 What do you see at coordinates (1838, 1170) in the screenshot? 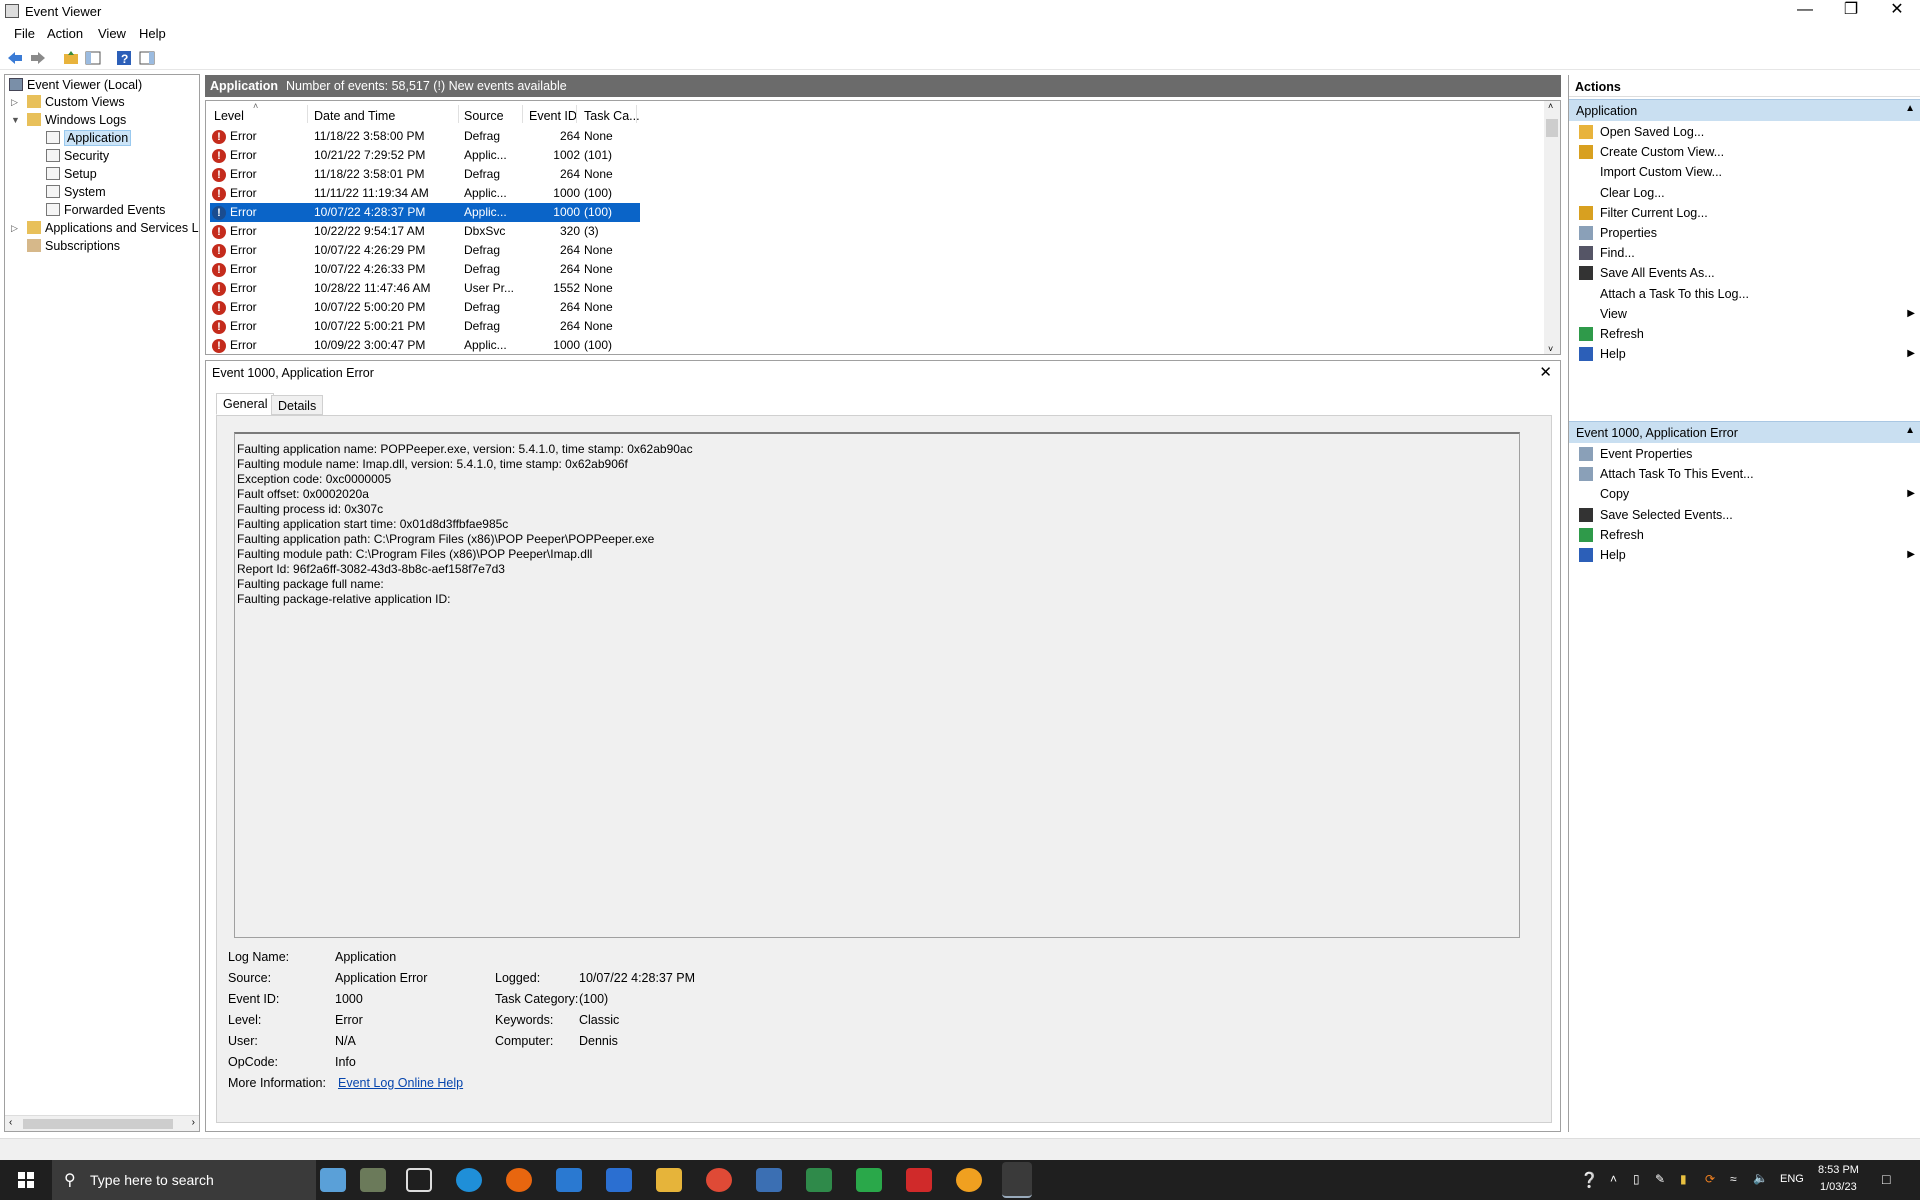
I see `clock-time: 8:53 PM` at bounding box center [1838, 1170].